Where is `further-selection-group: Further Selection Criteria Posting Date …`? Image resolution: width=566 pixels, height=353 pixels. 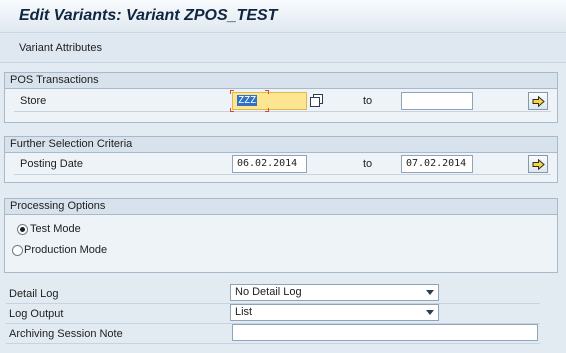 further-selection-group: Further Selection Criteria Posting Date … is located at coordinates (281, 159).